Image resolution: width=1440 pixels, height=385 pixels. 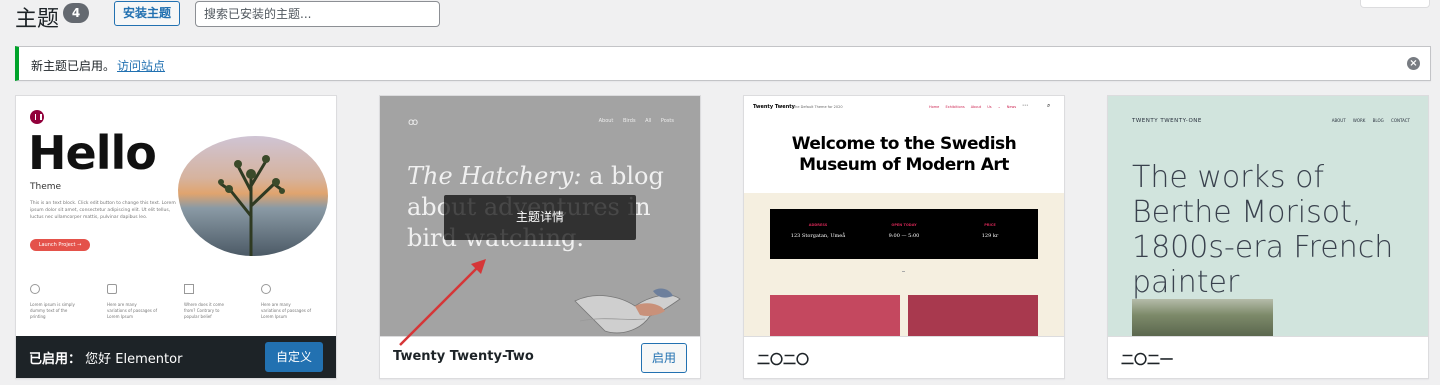 What do you see at coordinates (293, 357) in the screenshot?
I see `customize-button: 自定义` at bounding box center [293, 357].